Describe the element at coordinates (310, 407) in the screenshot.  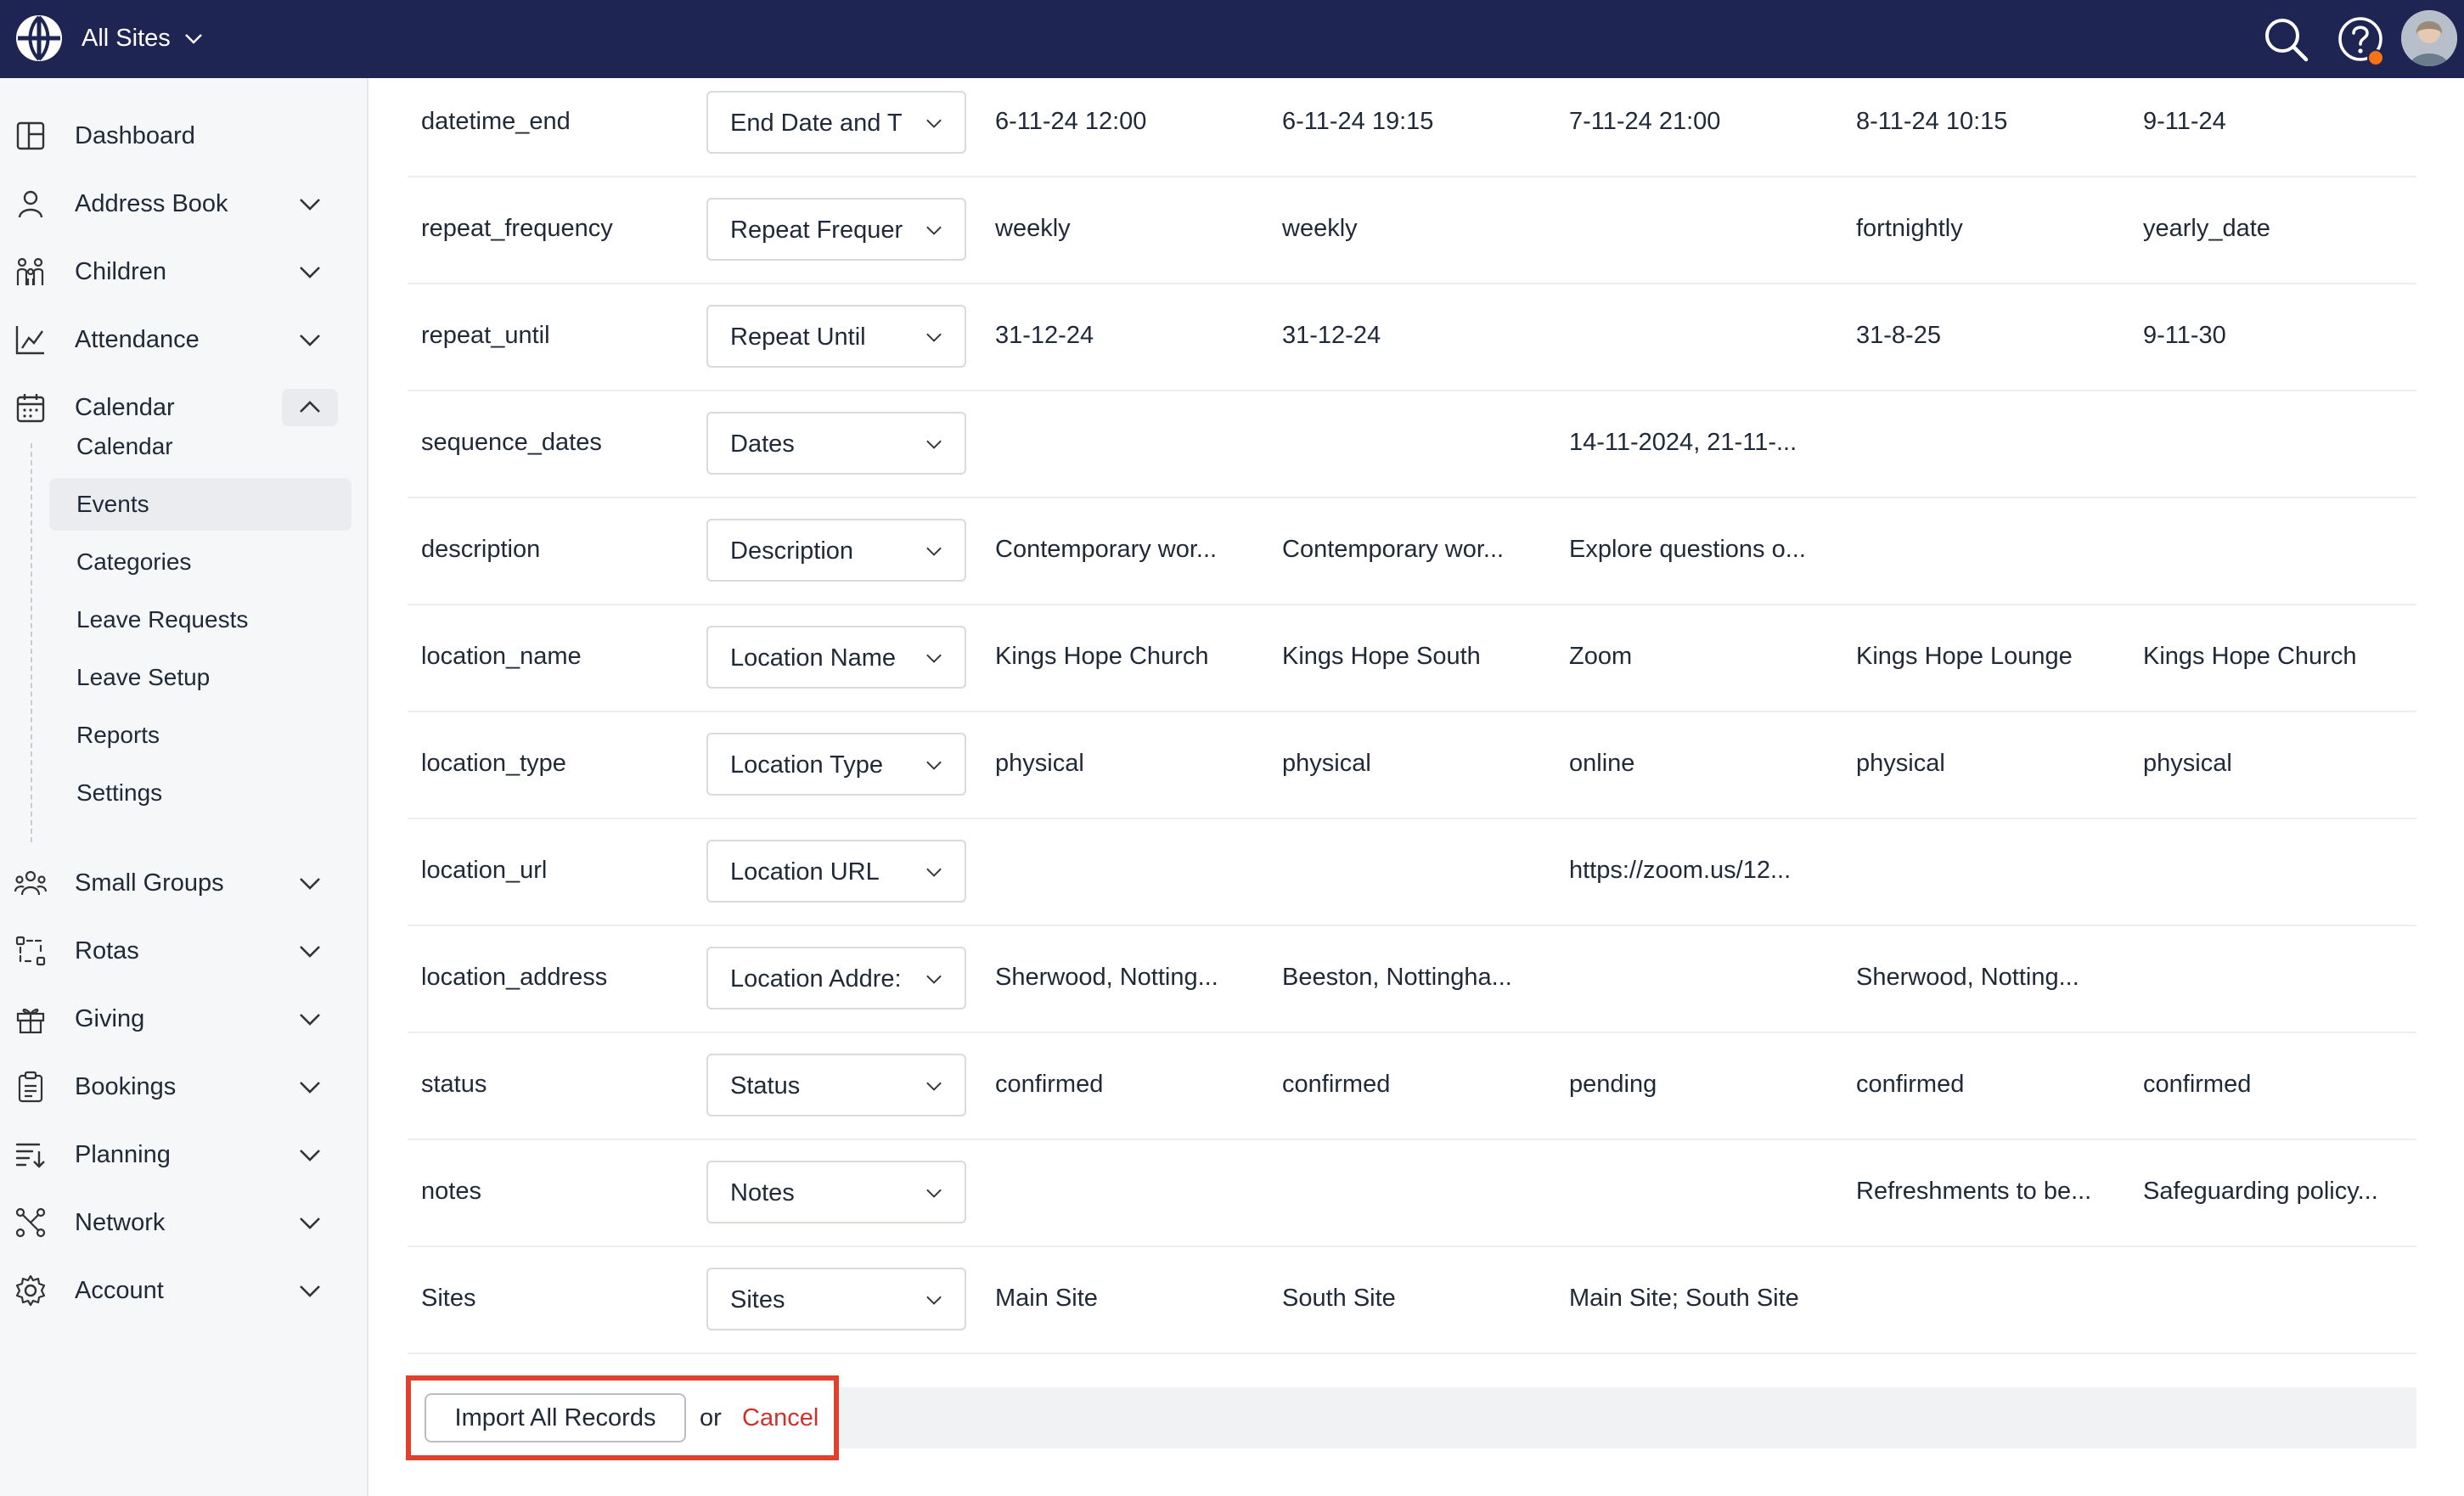
I see `chevron-up-icon` at that location.